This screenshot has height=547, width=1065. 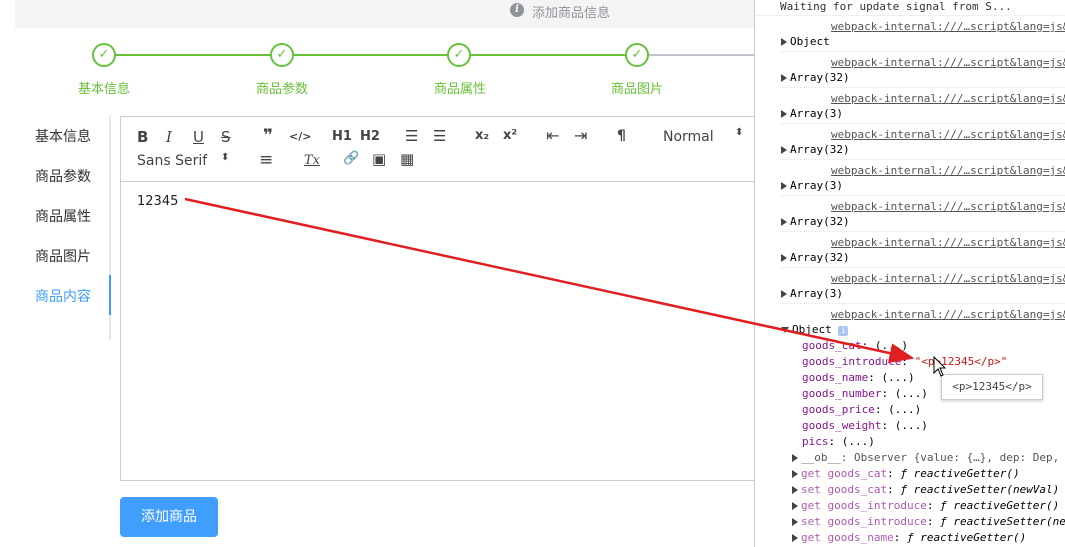 What do you see at coordinates (411, 136) in the screenshot?
I see `ordered-list-icon: ☰` at bounding box center [411, 136].